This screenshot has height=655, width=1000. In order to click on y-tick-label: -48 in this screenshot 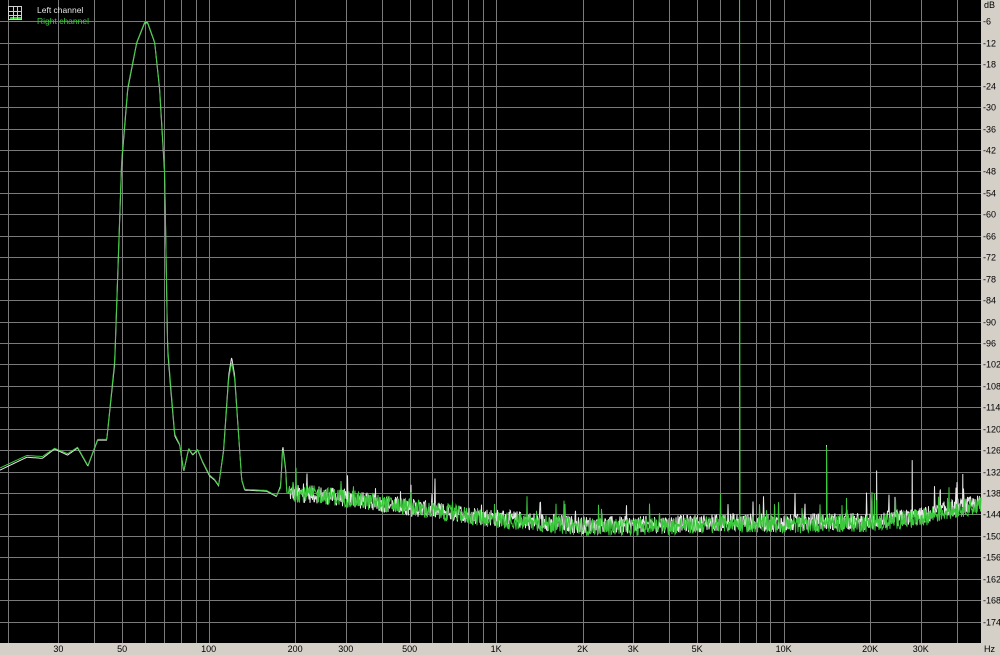, I will do `click(989, 172)`.